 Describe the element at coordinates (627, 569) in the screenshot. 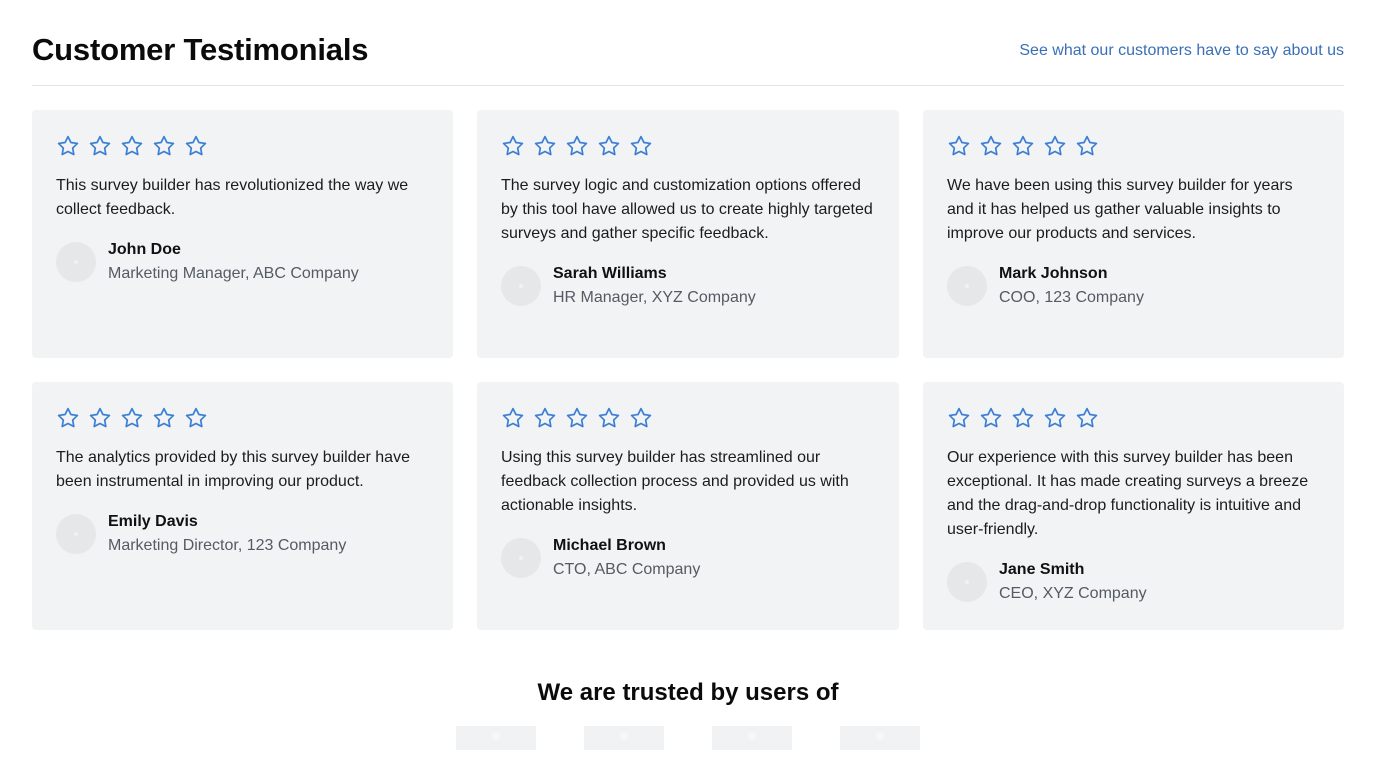

I see `author-role: CTO, ABC Company` at that location.